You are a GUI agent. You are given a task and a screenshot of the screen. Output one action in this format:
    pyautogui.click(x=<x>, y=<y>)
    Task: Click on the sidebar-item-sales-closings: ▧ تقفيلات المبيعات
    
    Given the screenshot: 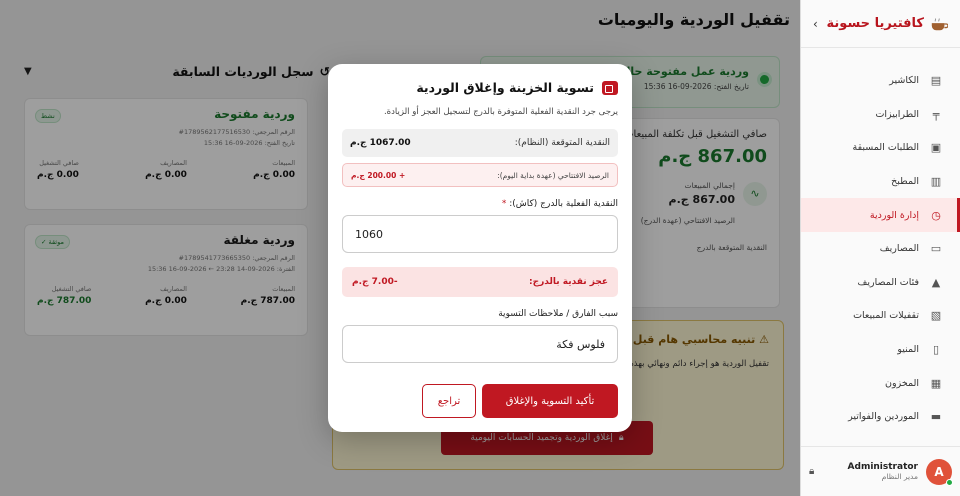 What is the action you would take?
    pyautogui.click(x=880, y=316)
    